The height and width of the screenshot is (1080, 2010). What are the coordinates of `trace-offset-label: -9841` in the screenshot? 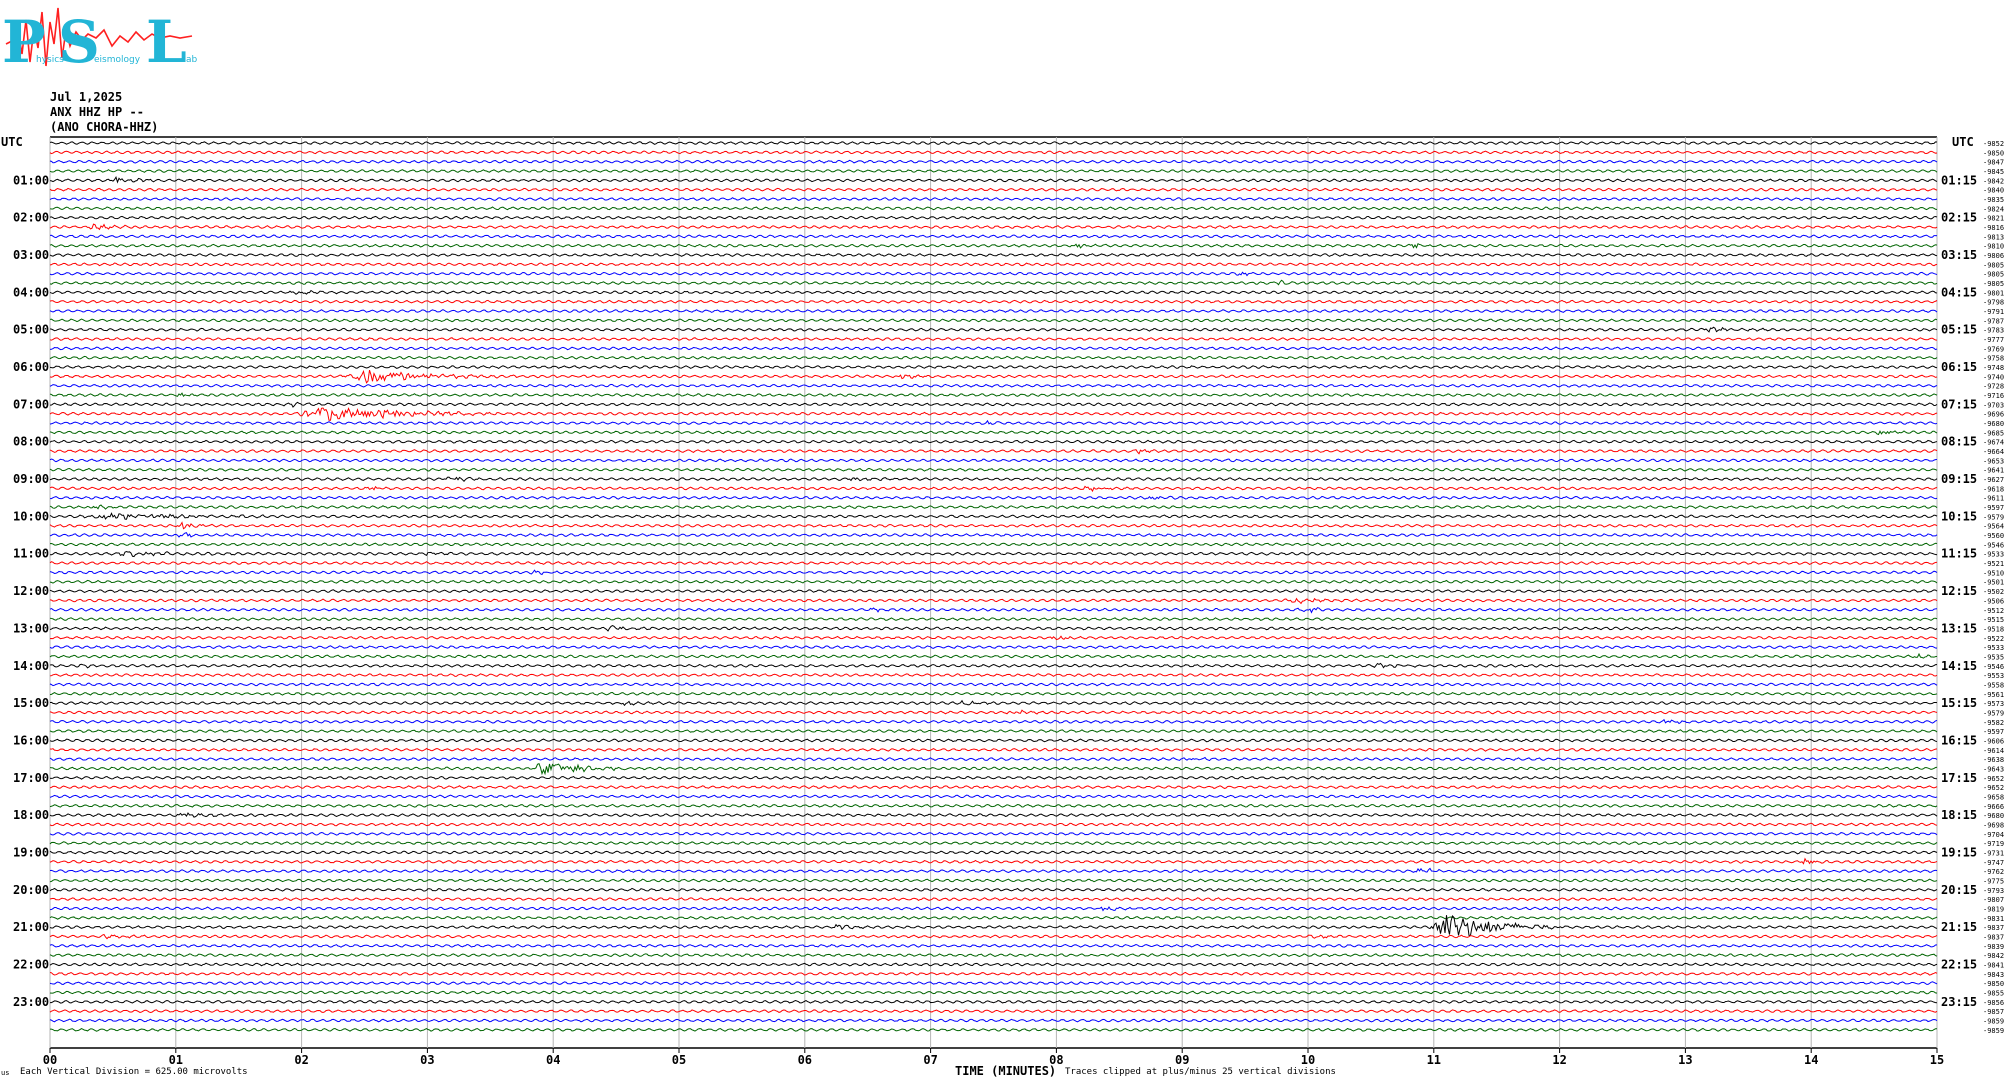 It's located at (1993, 965).